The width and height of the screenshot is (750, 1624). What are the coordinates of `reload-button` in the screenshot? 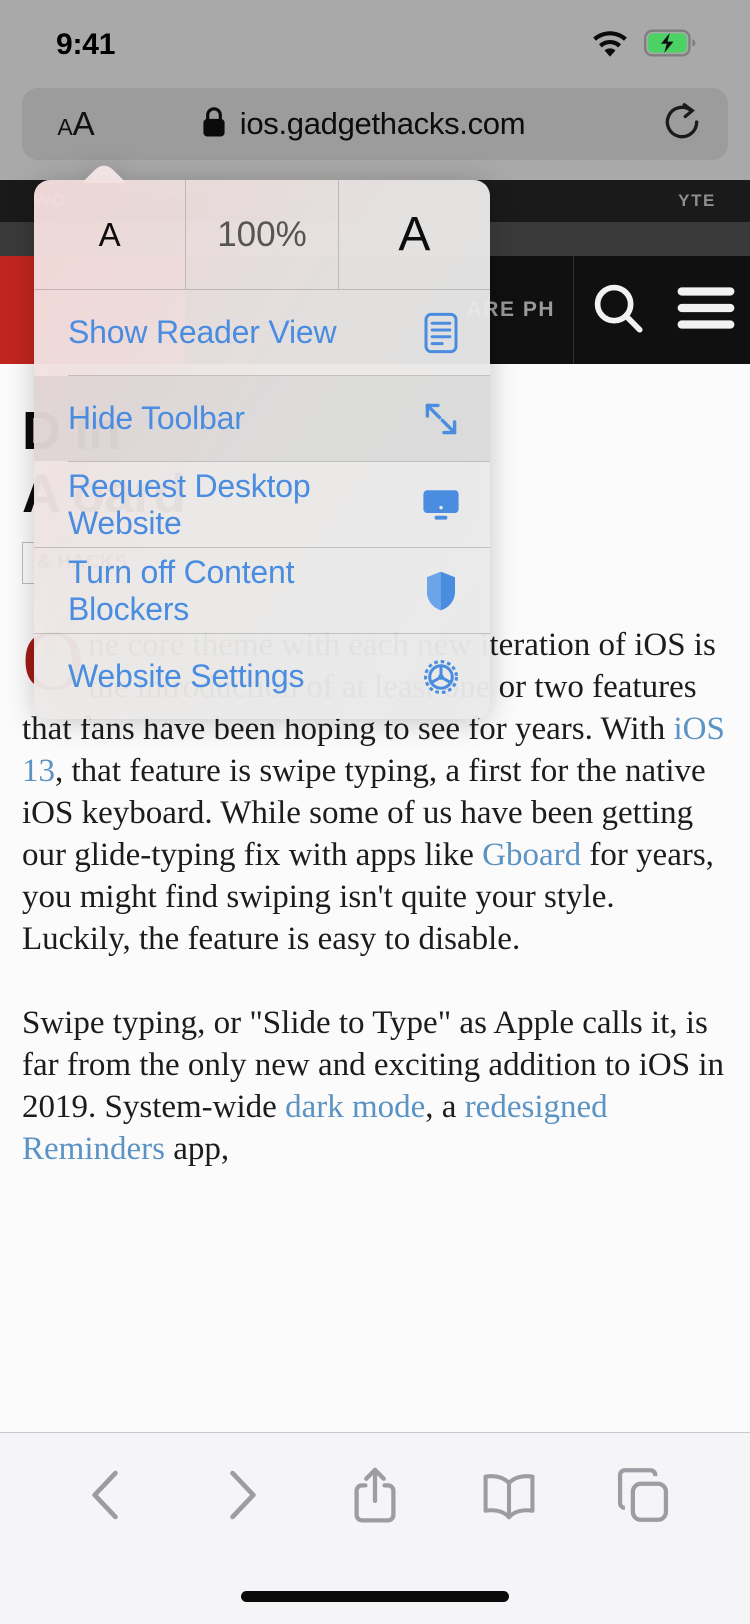 It's located at (682, 124).